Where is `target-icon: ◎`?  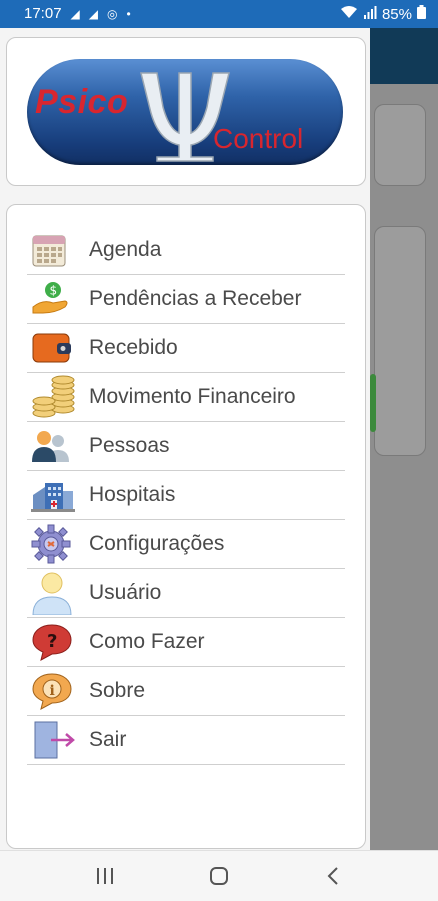 target-icon: ◎ is located at coordinates (112, 13).